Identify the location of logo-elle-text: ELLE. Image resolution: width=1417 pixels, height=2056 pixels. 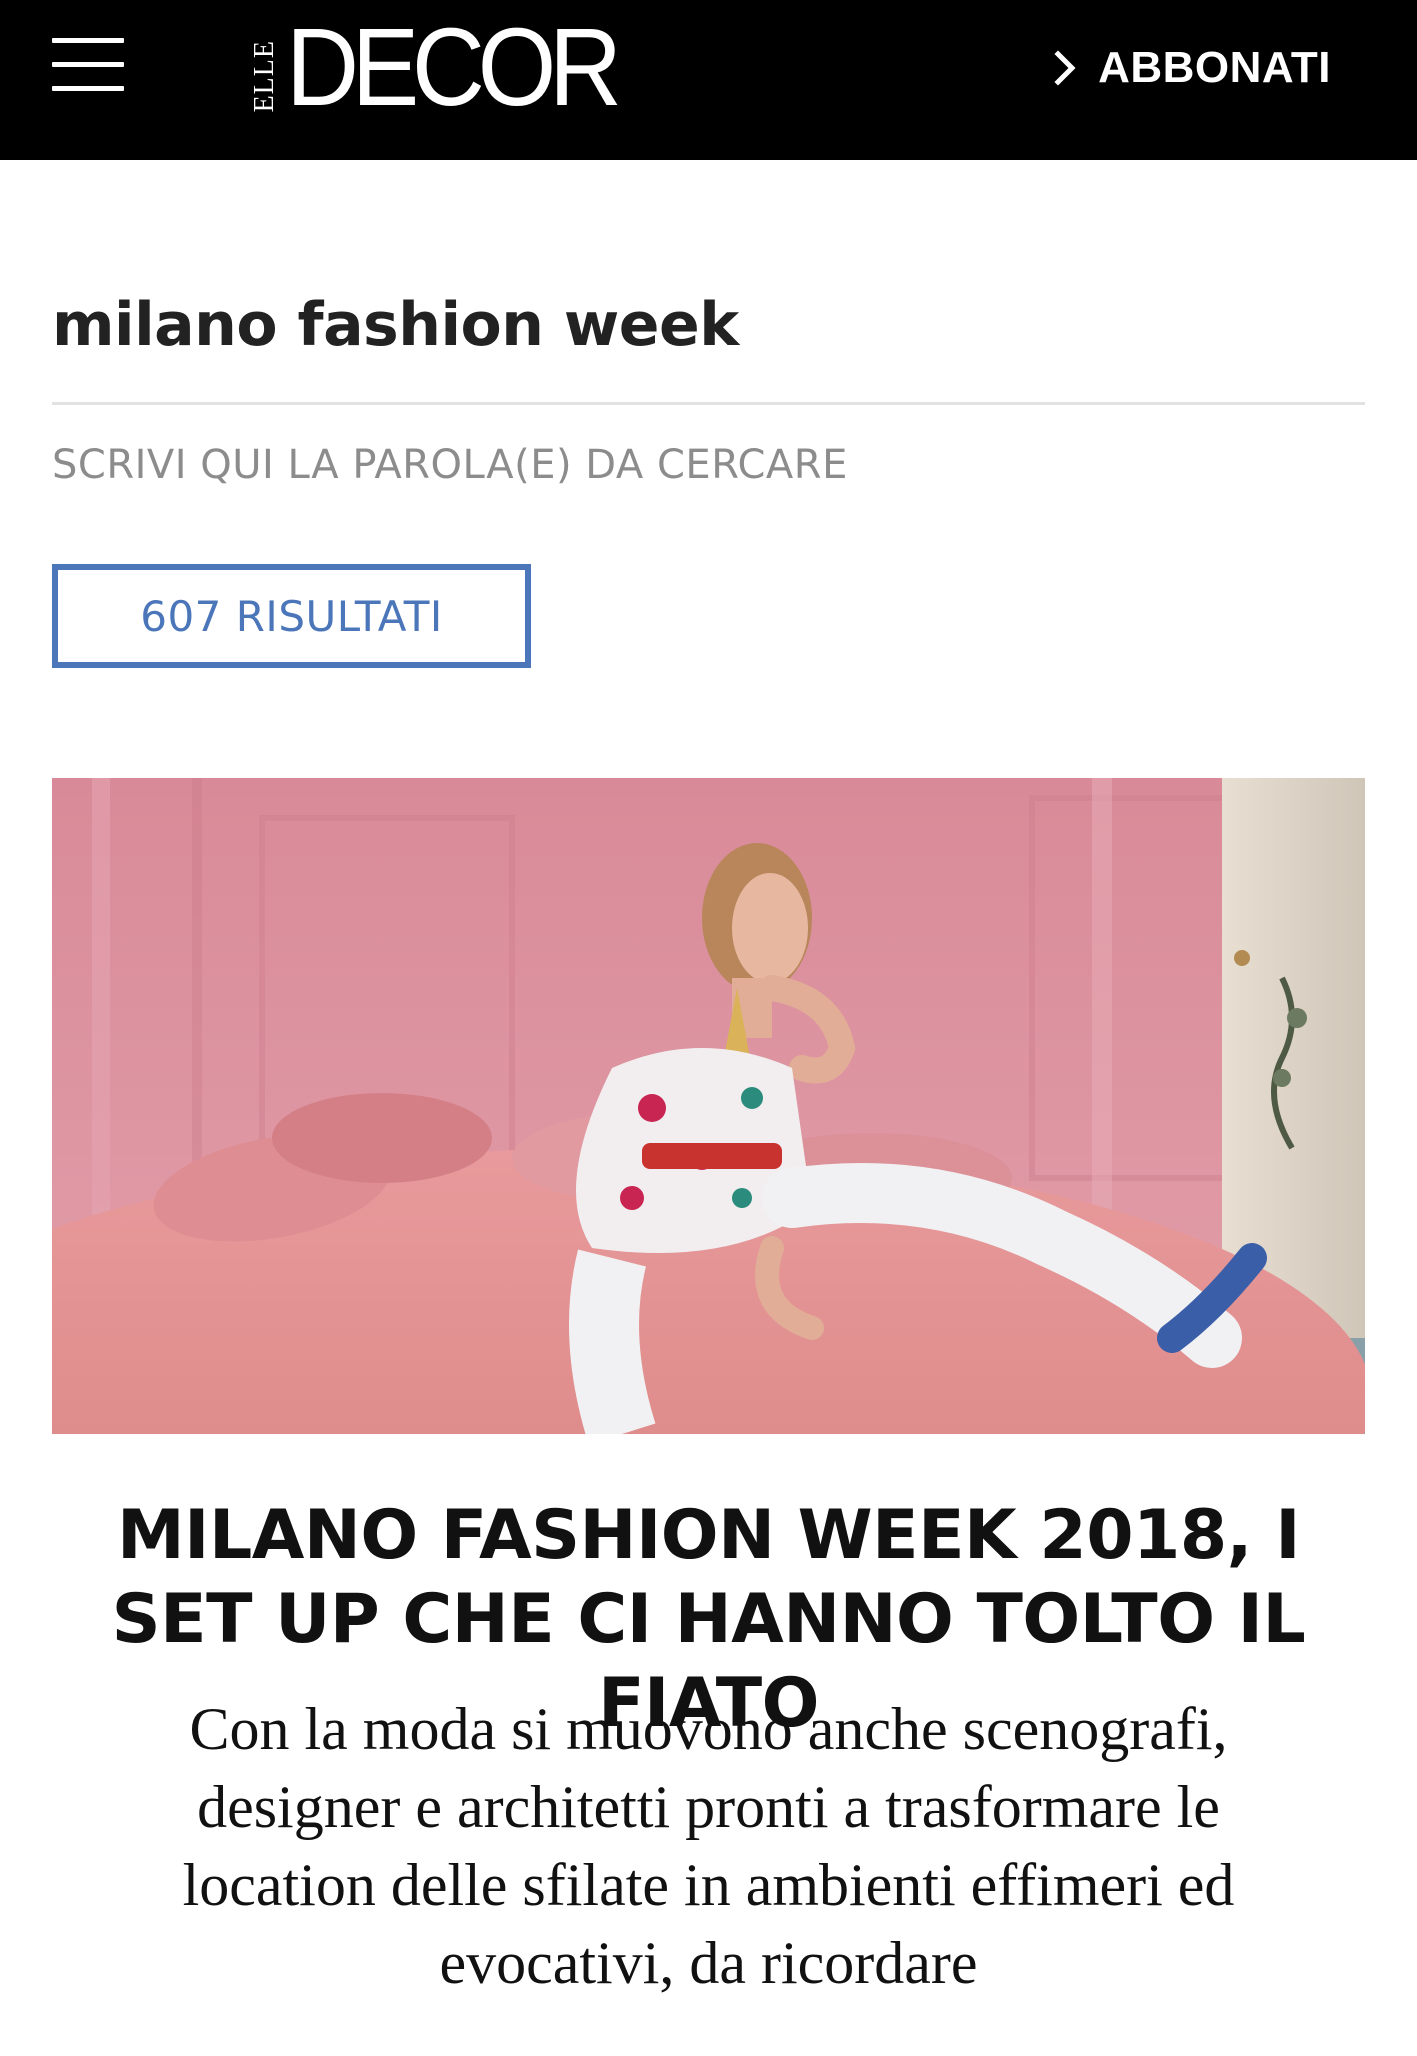
(264, 75).